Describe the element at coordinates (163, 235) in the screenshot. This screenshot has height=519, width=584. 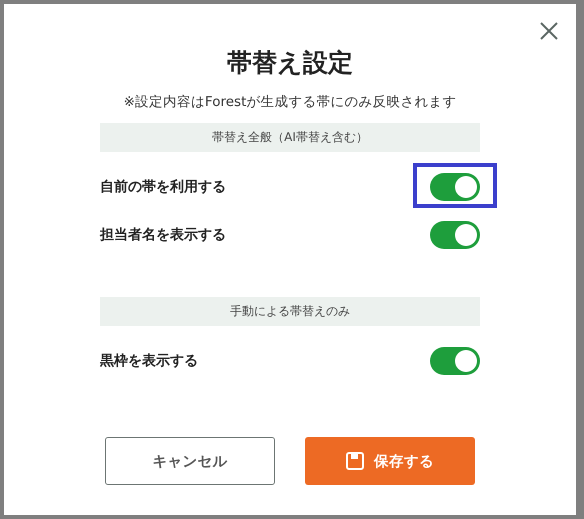
I see `setting-label: 担当者名を表示する` at that location.